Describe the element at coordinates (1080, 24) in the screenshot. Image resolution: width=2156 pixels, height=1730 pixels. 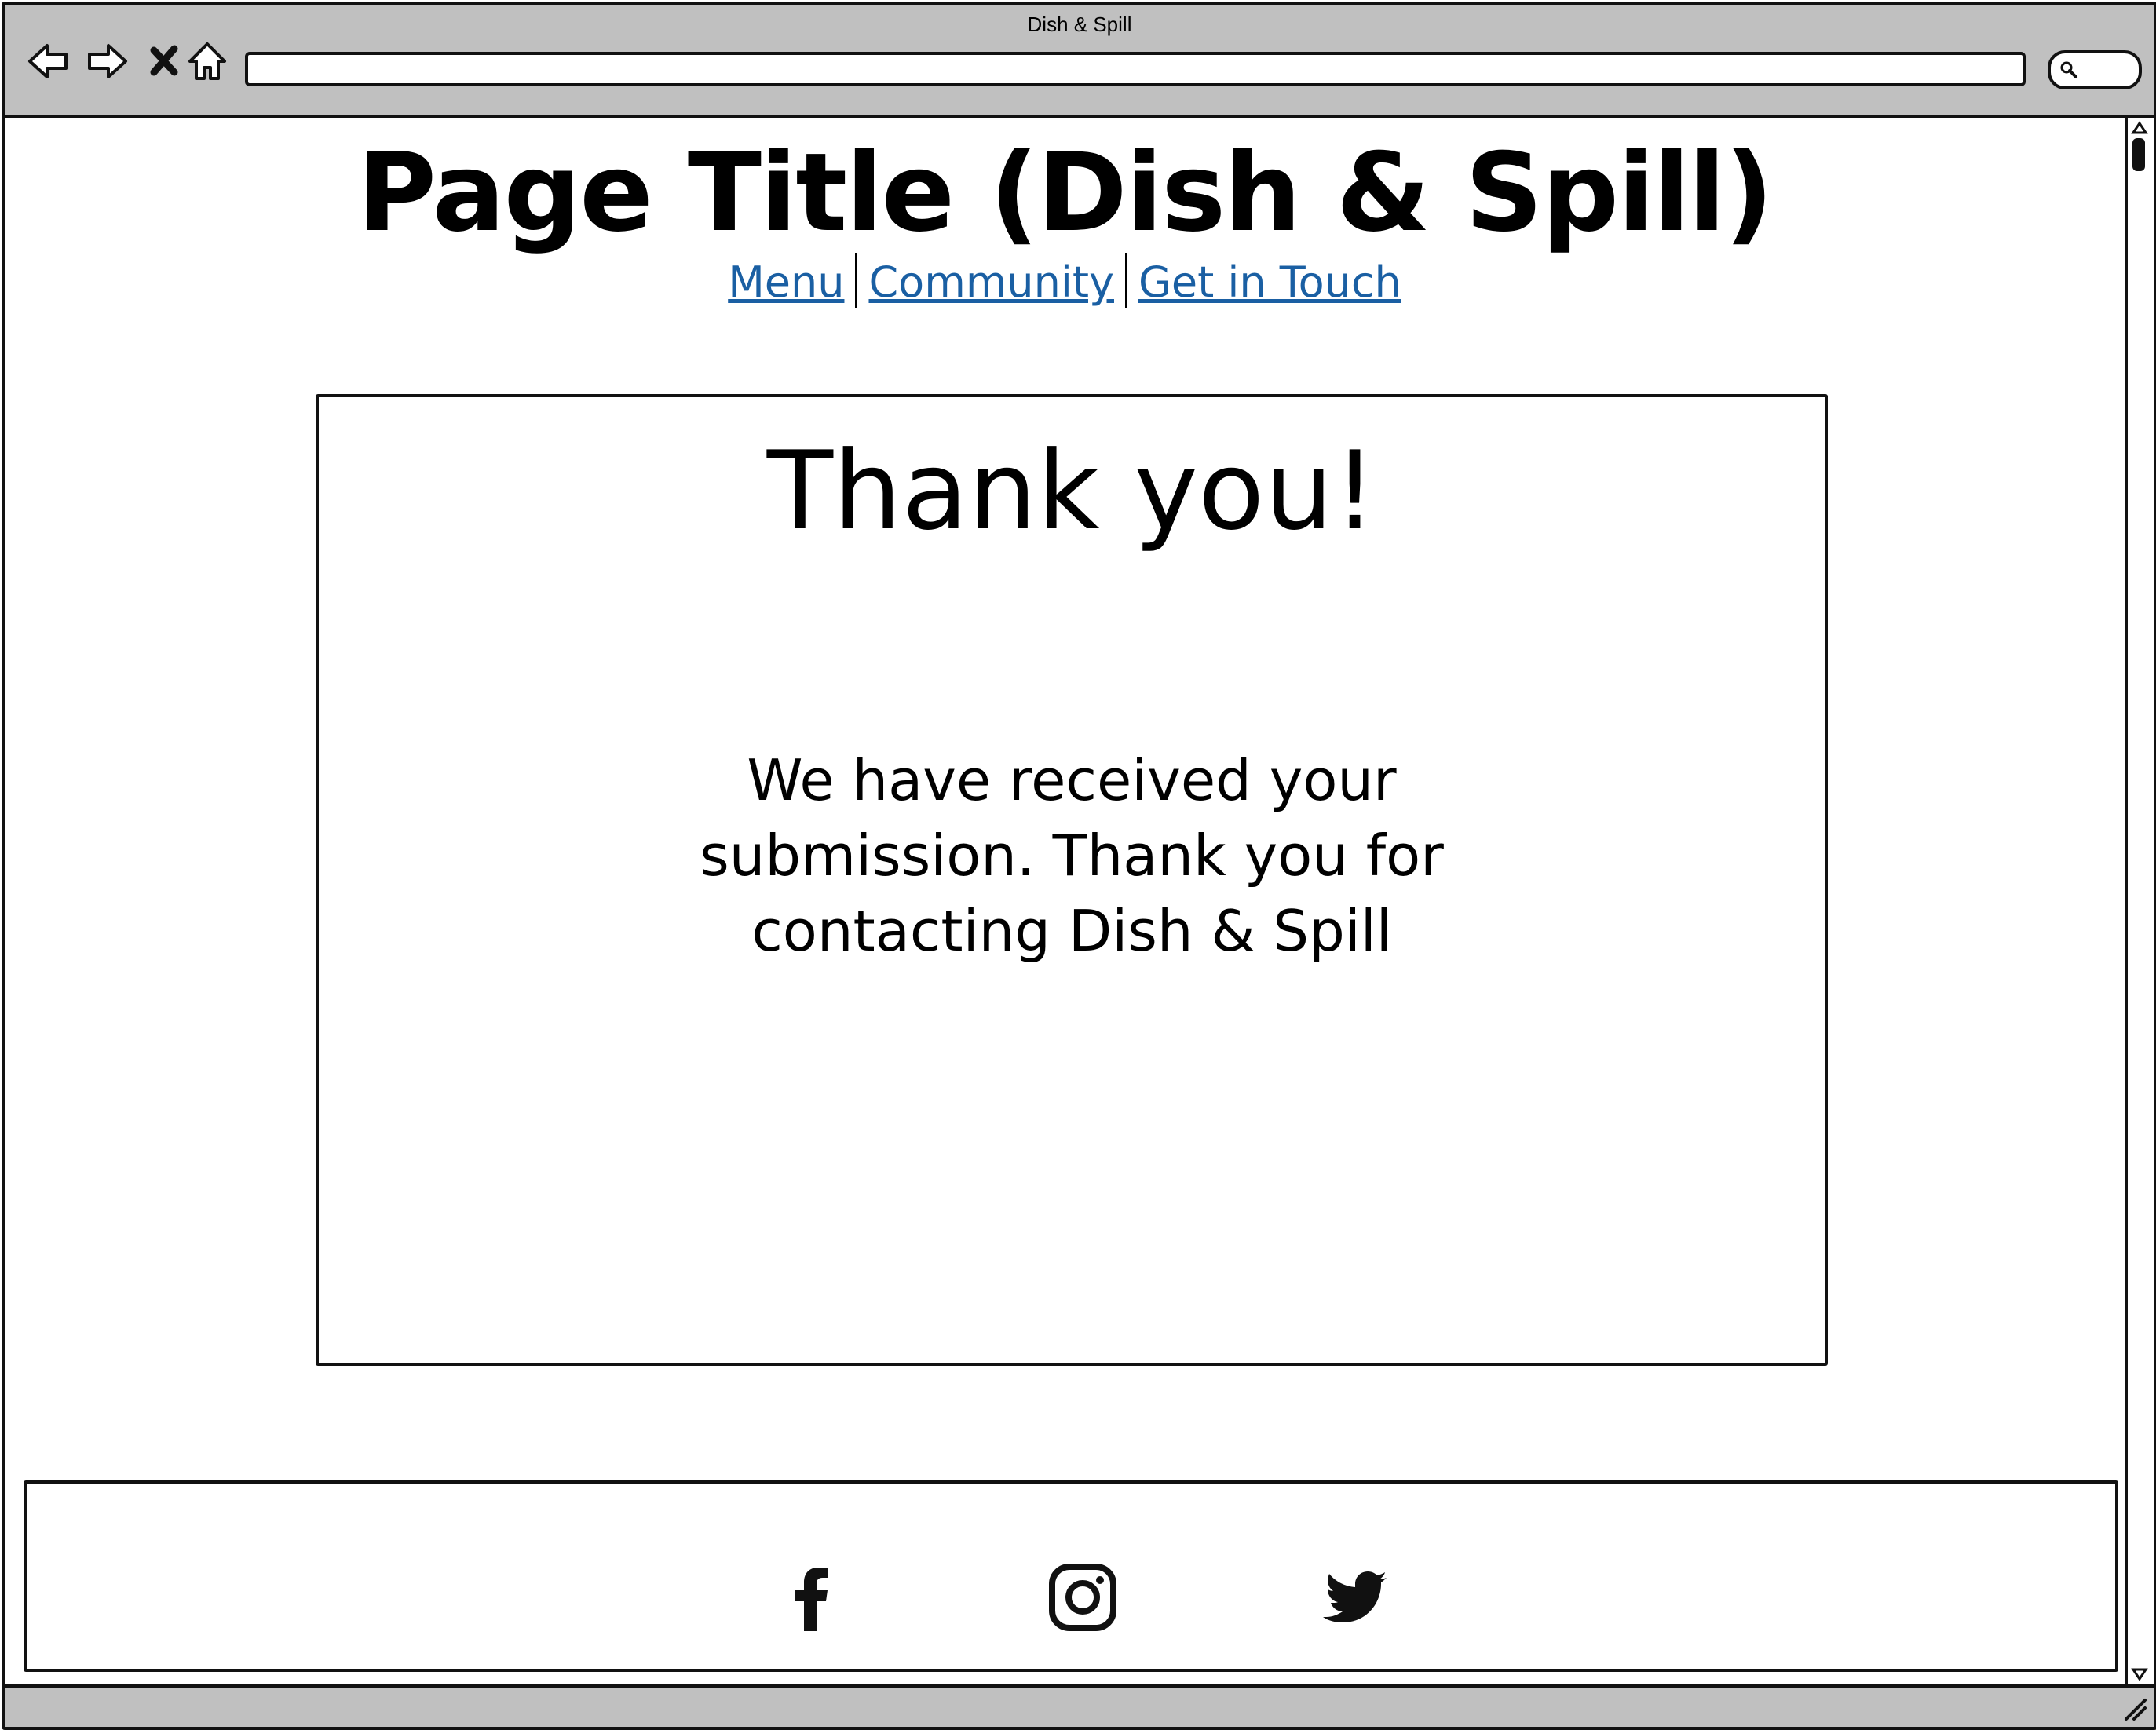
I see `window-title: Dish & Spill` at that location.